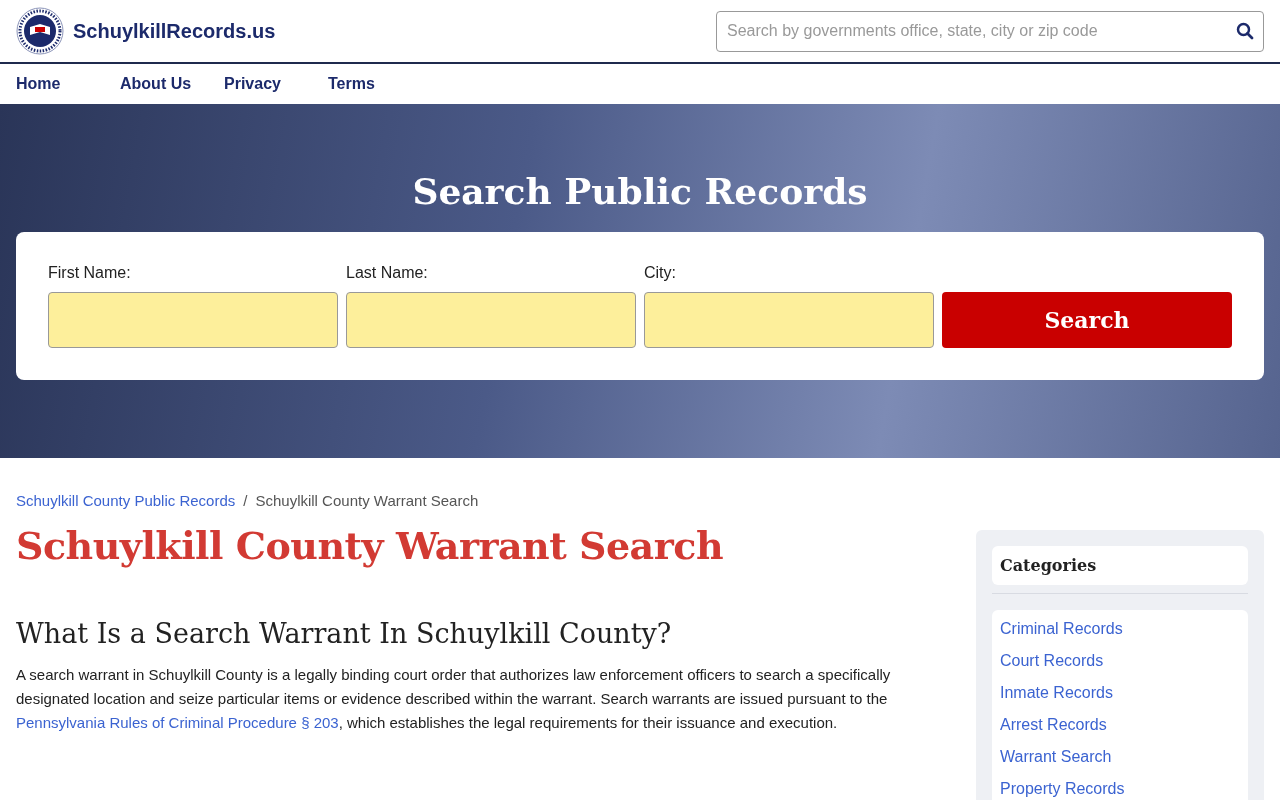  I want to click on category-link: Warrant Search, so click(1120, 757).